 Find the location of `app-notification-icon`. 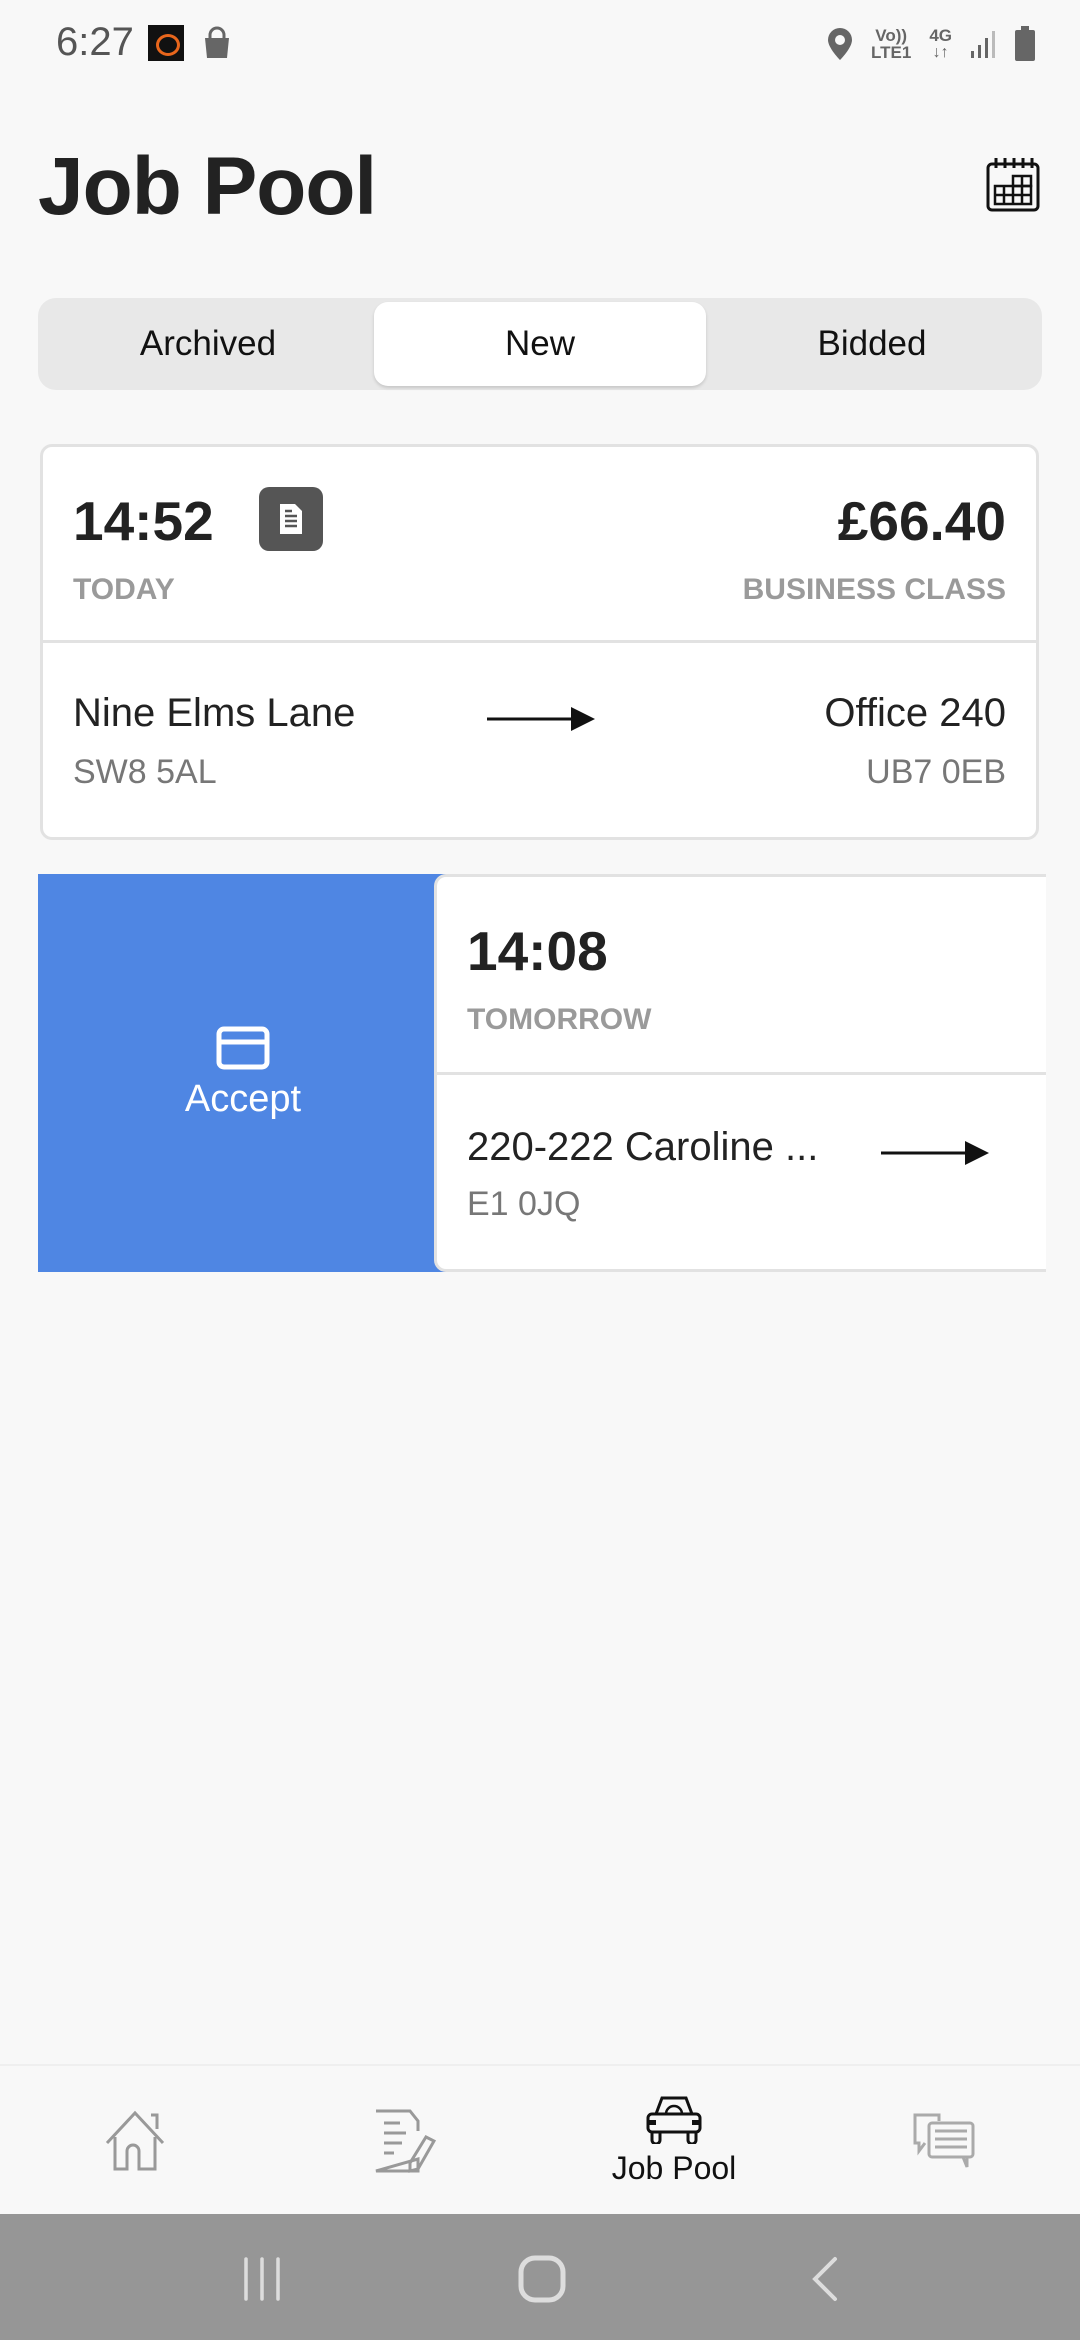

app-notification-icon is located at coordinates (166, 43).